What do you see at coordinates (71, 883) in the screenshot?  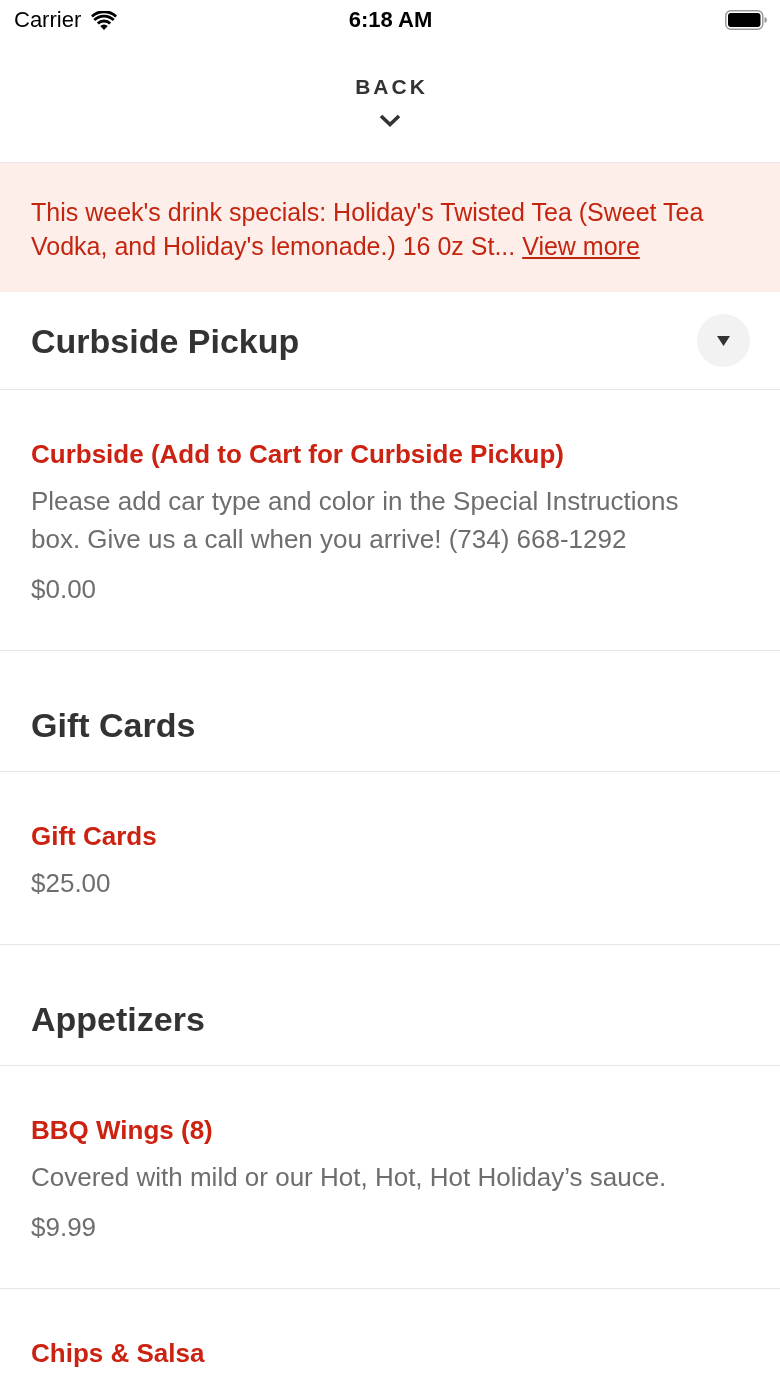 I see `menu-item-price: $25.00` at bounding box center [71, 883].